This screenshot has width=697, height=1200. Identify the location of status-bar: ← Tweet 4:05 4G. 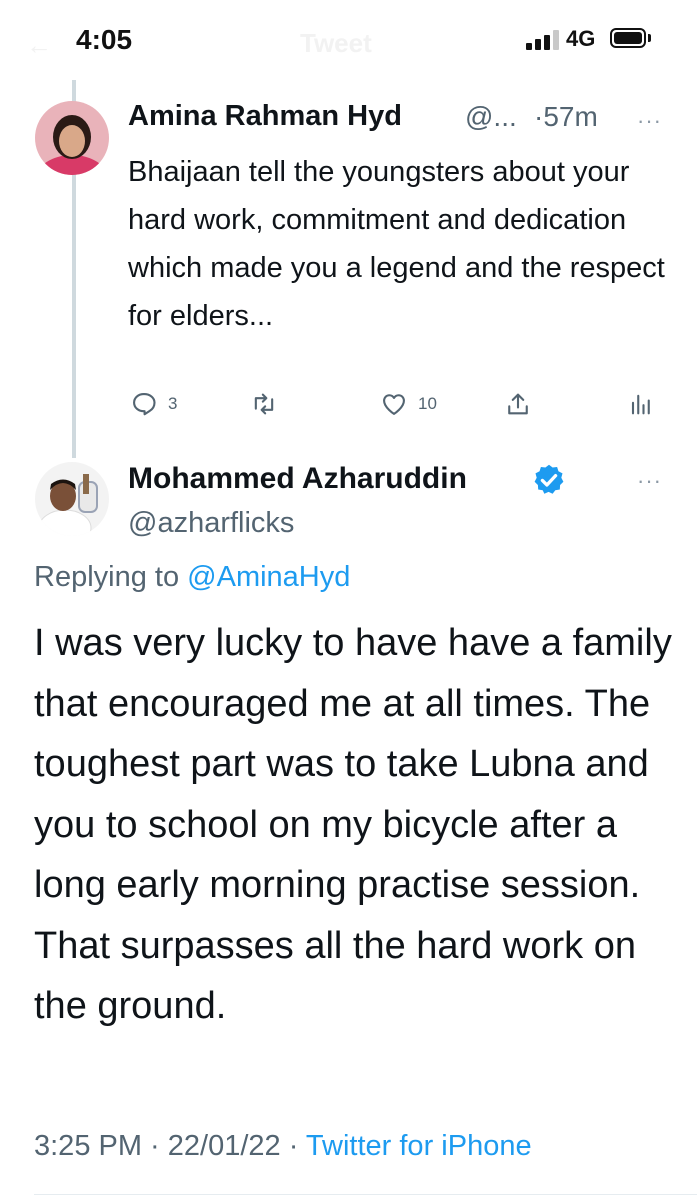
(348, 40).